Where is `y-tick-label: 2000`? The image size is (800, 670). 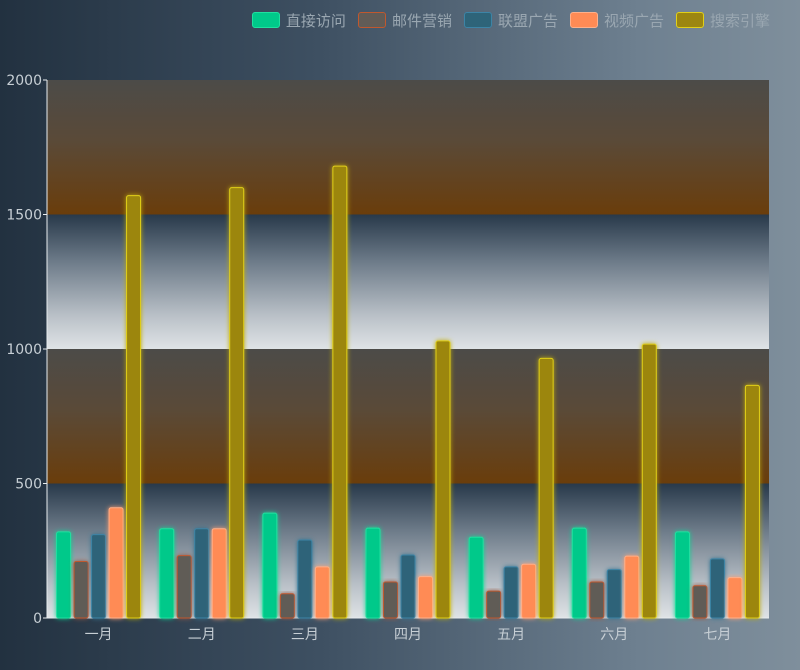
y-tick-label: 2000 is located at coordinates (24, 81).